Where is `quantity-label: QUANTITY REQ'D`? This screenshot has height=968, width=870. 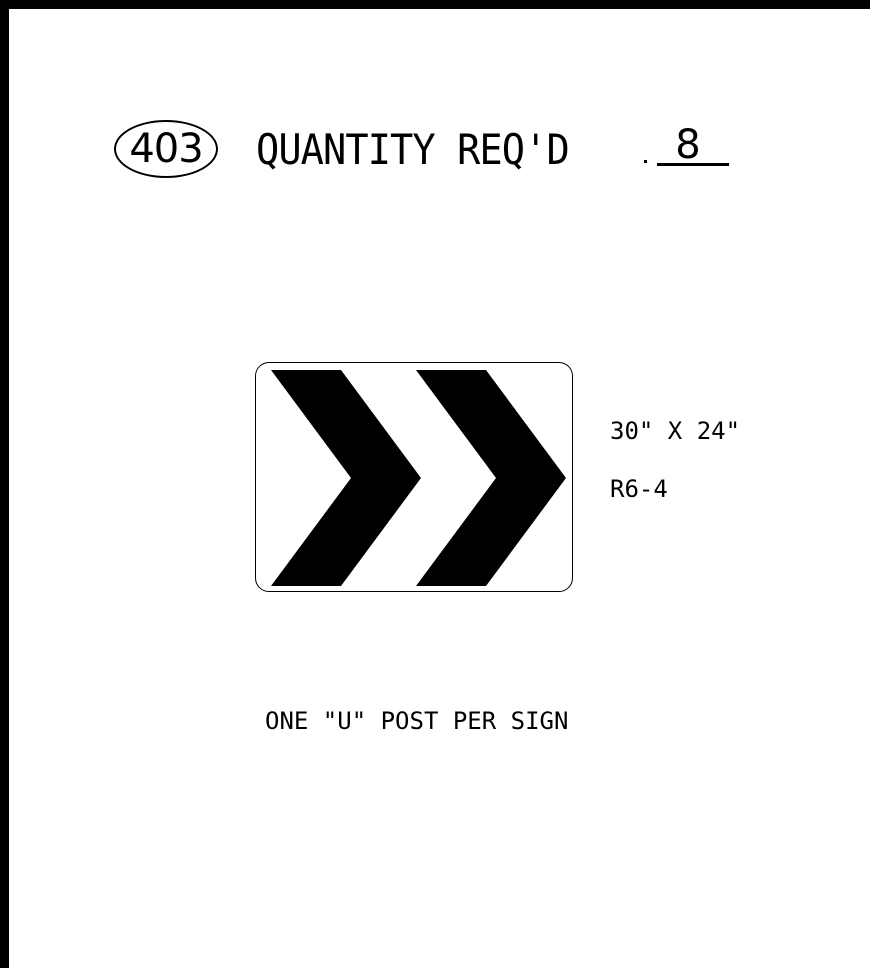 quantity-label: QUANTITY REQ'D is located at coordinates (413, 149).